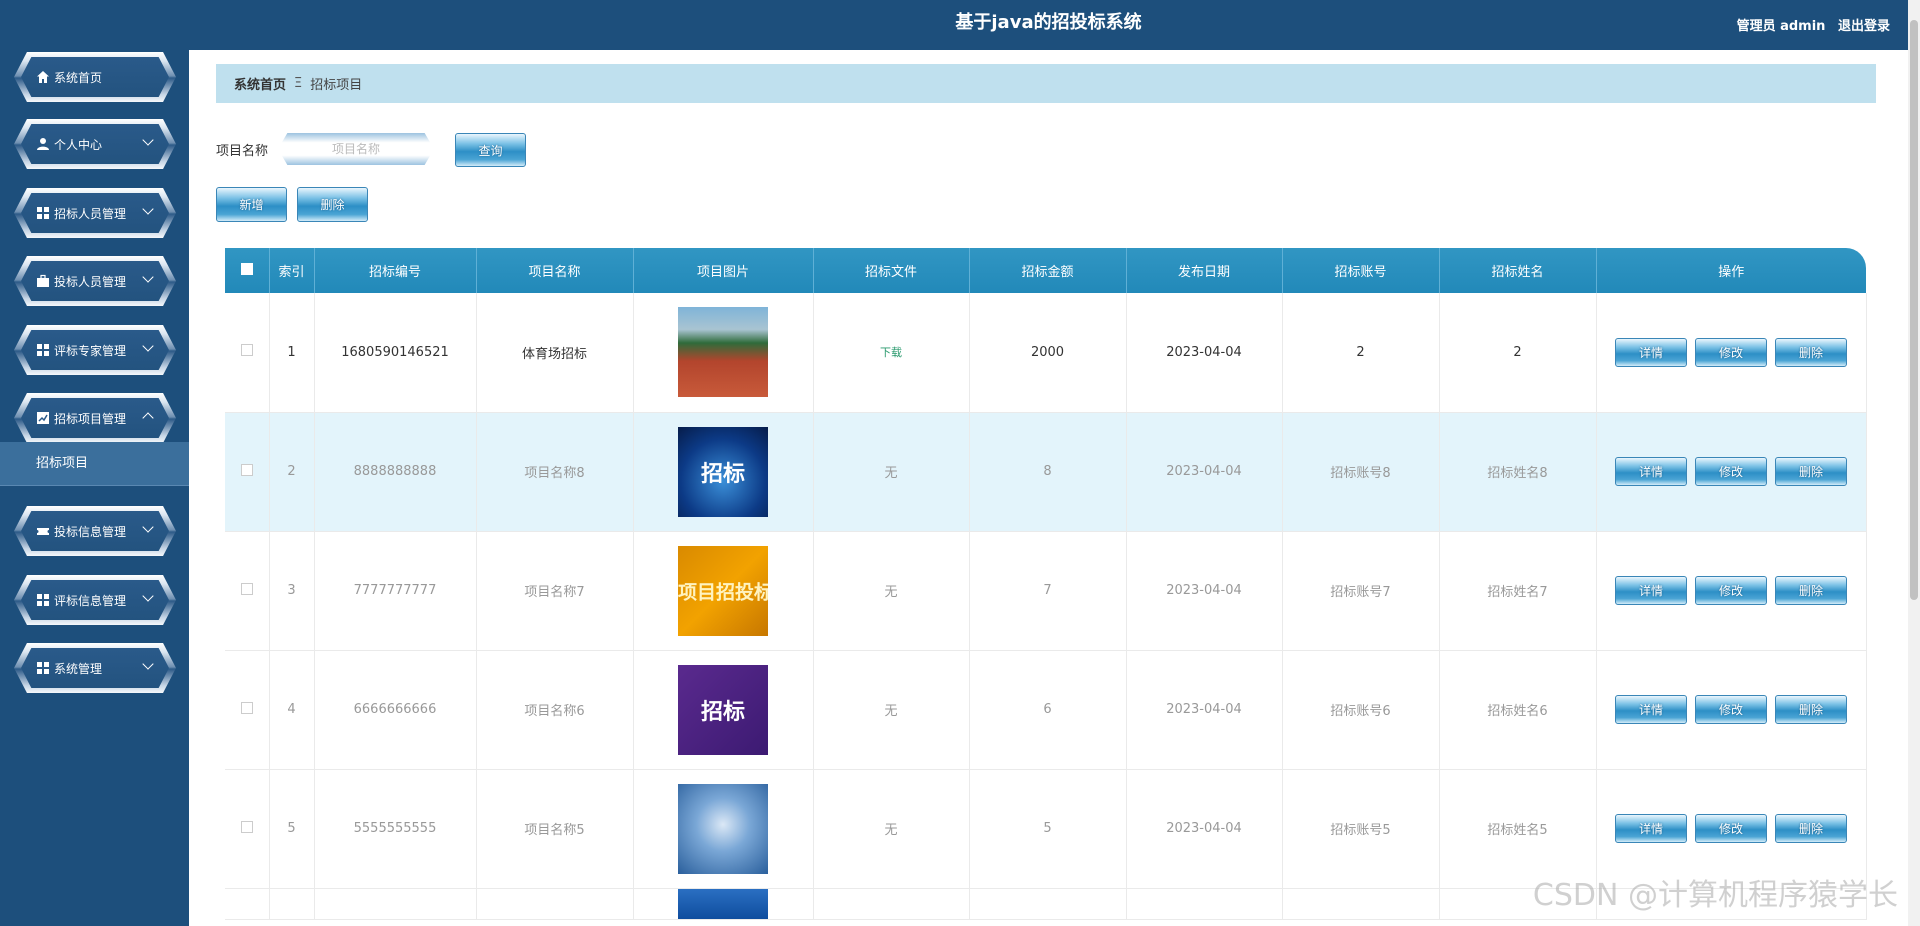 Image resolution: width=1920 pixels, height=926 pixels. Describe the element at coordinates (251, 204) in the screenshot. I see `add-button: 新增` at that location.